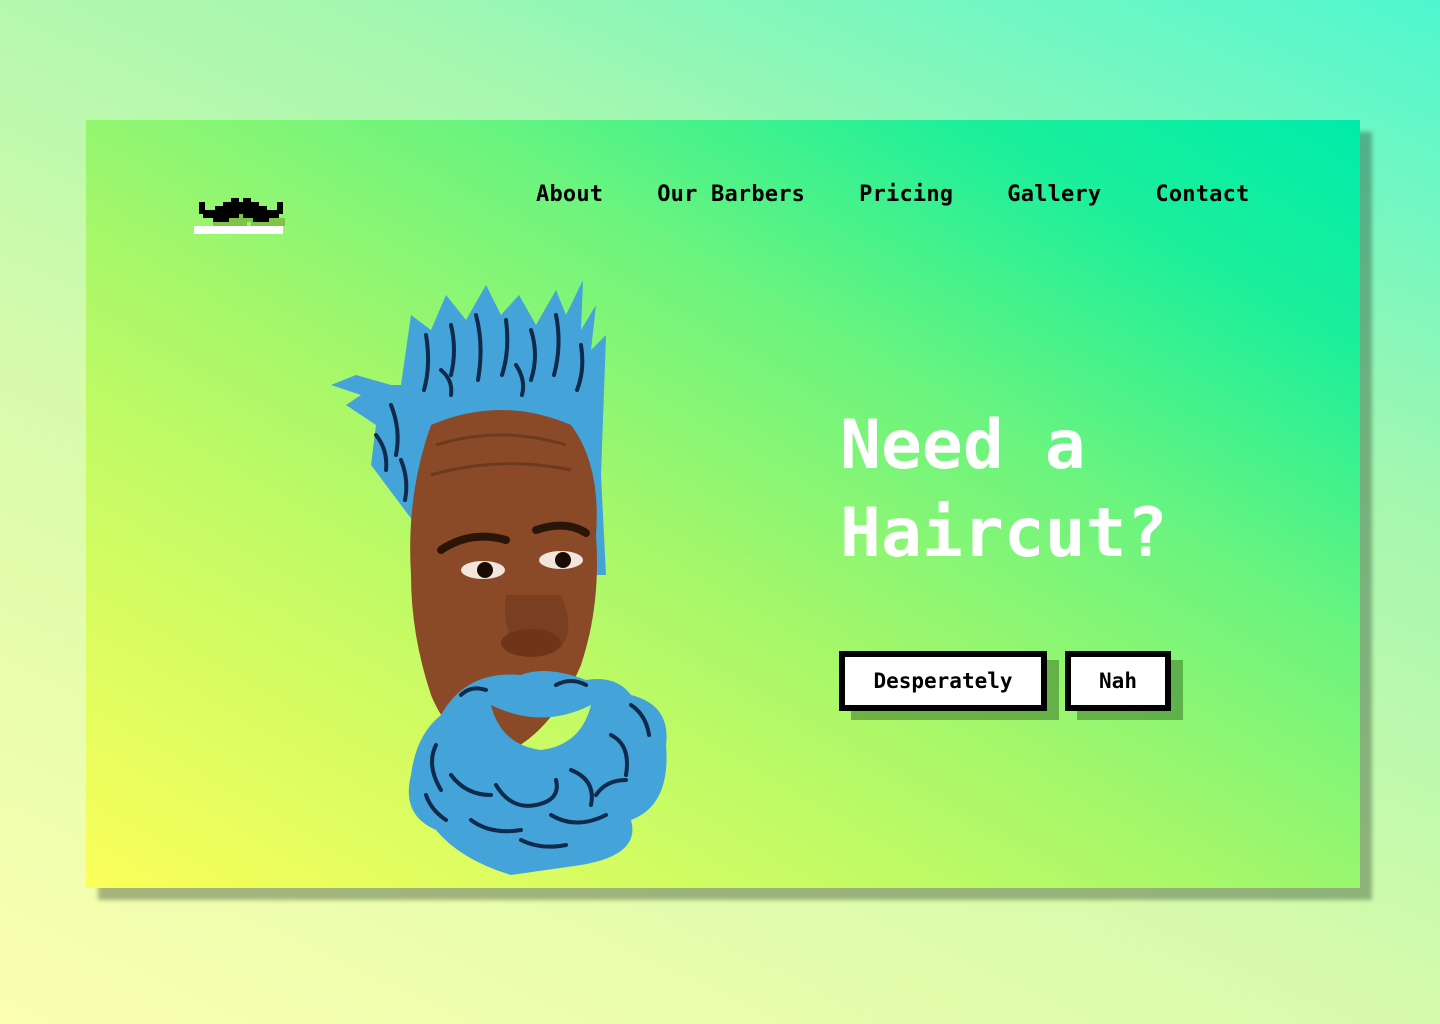  What do you see at coordinates (943, 681) in the screenshot?
I see `desperately-button: Desperately` at bounding box center [943, 681].